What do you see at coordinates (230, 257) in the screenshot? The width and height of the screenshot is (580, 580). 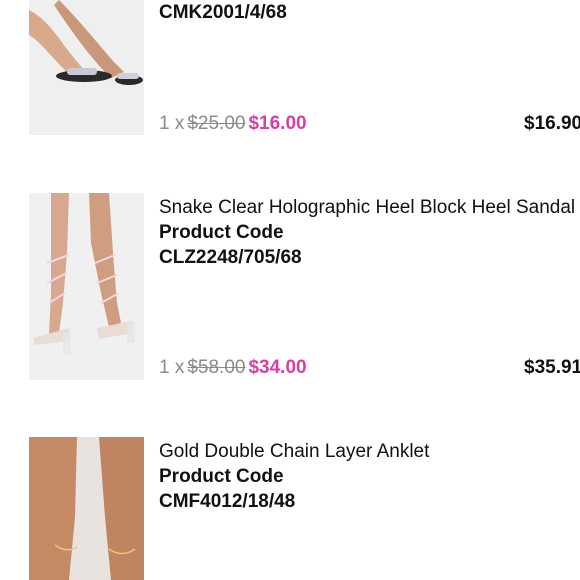 I see `product-code: CLZ2248/705/68` at bounding box center [230, 257].